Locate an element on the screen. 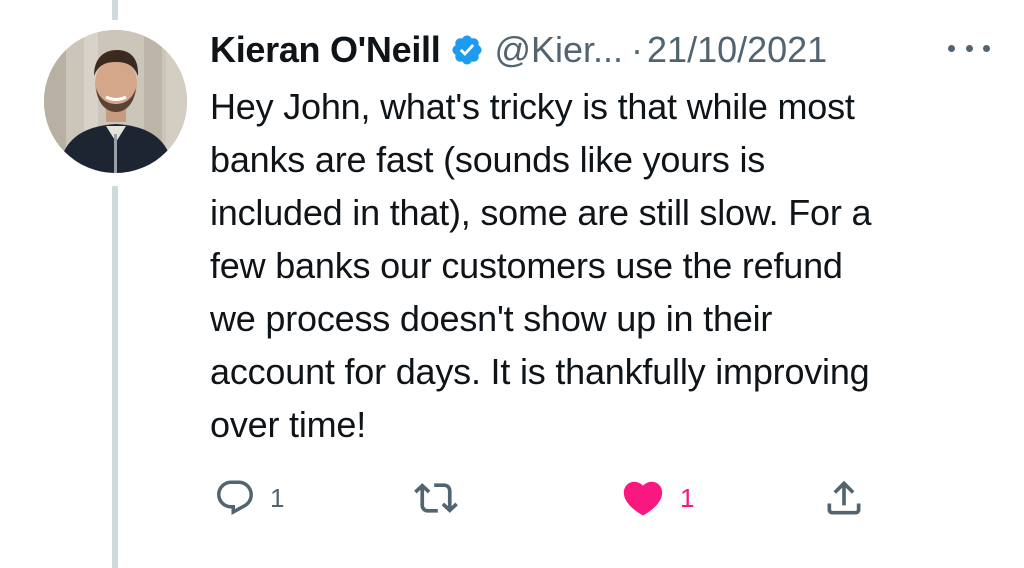 The width and height of the screenshot is (1024, 568). reply-button: 1 is located at coordinates (249, 498).